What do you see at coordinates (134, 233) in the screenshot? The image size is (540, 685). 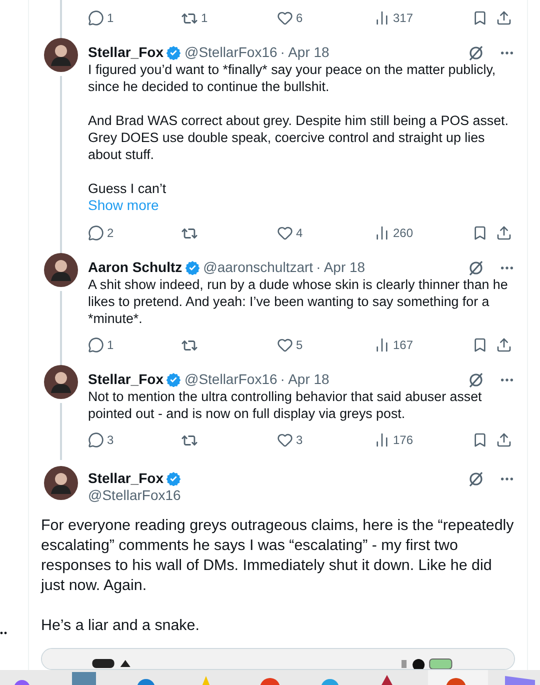 I see `reply-button: 2` at bounding box center [134, 233].